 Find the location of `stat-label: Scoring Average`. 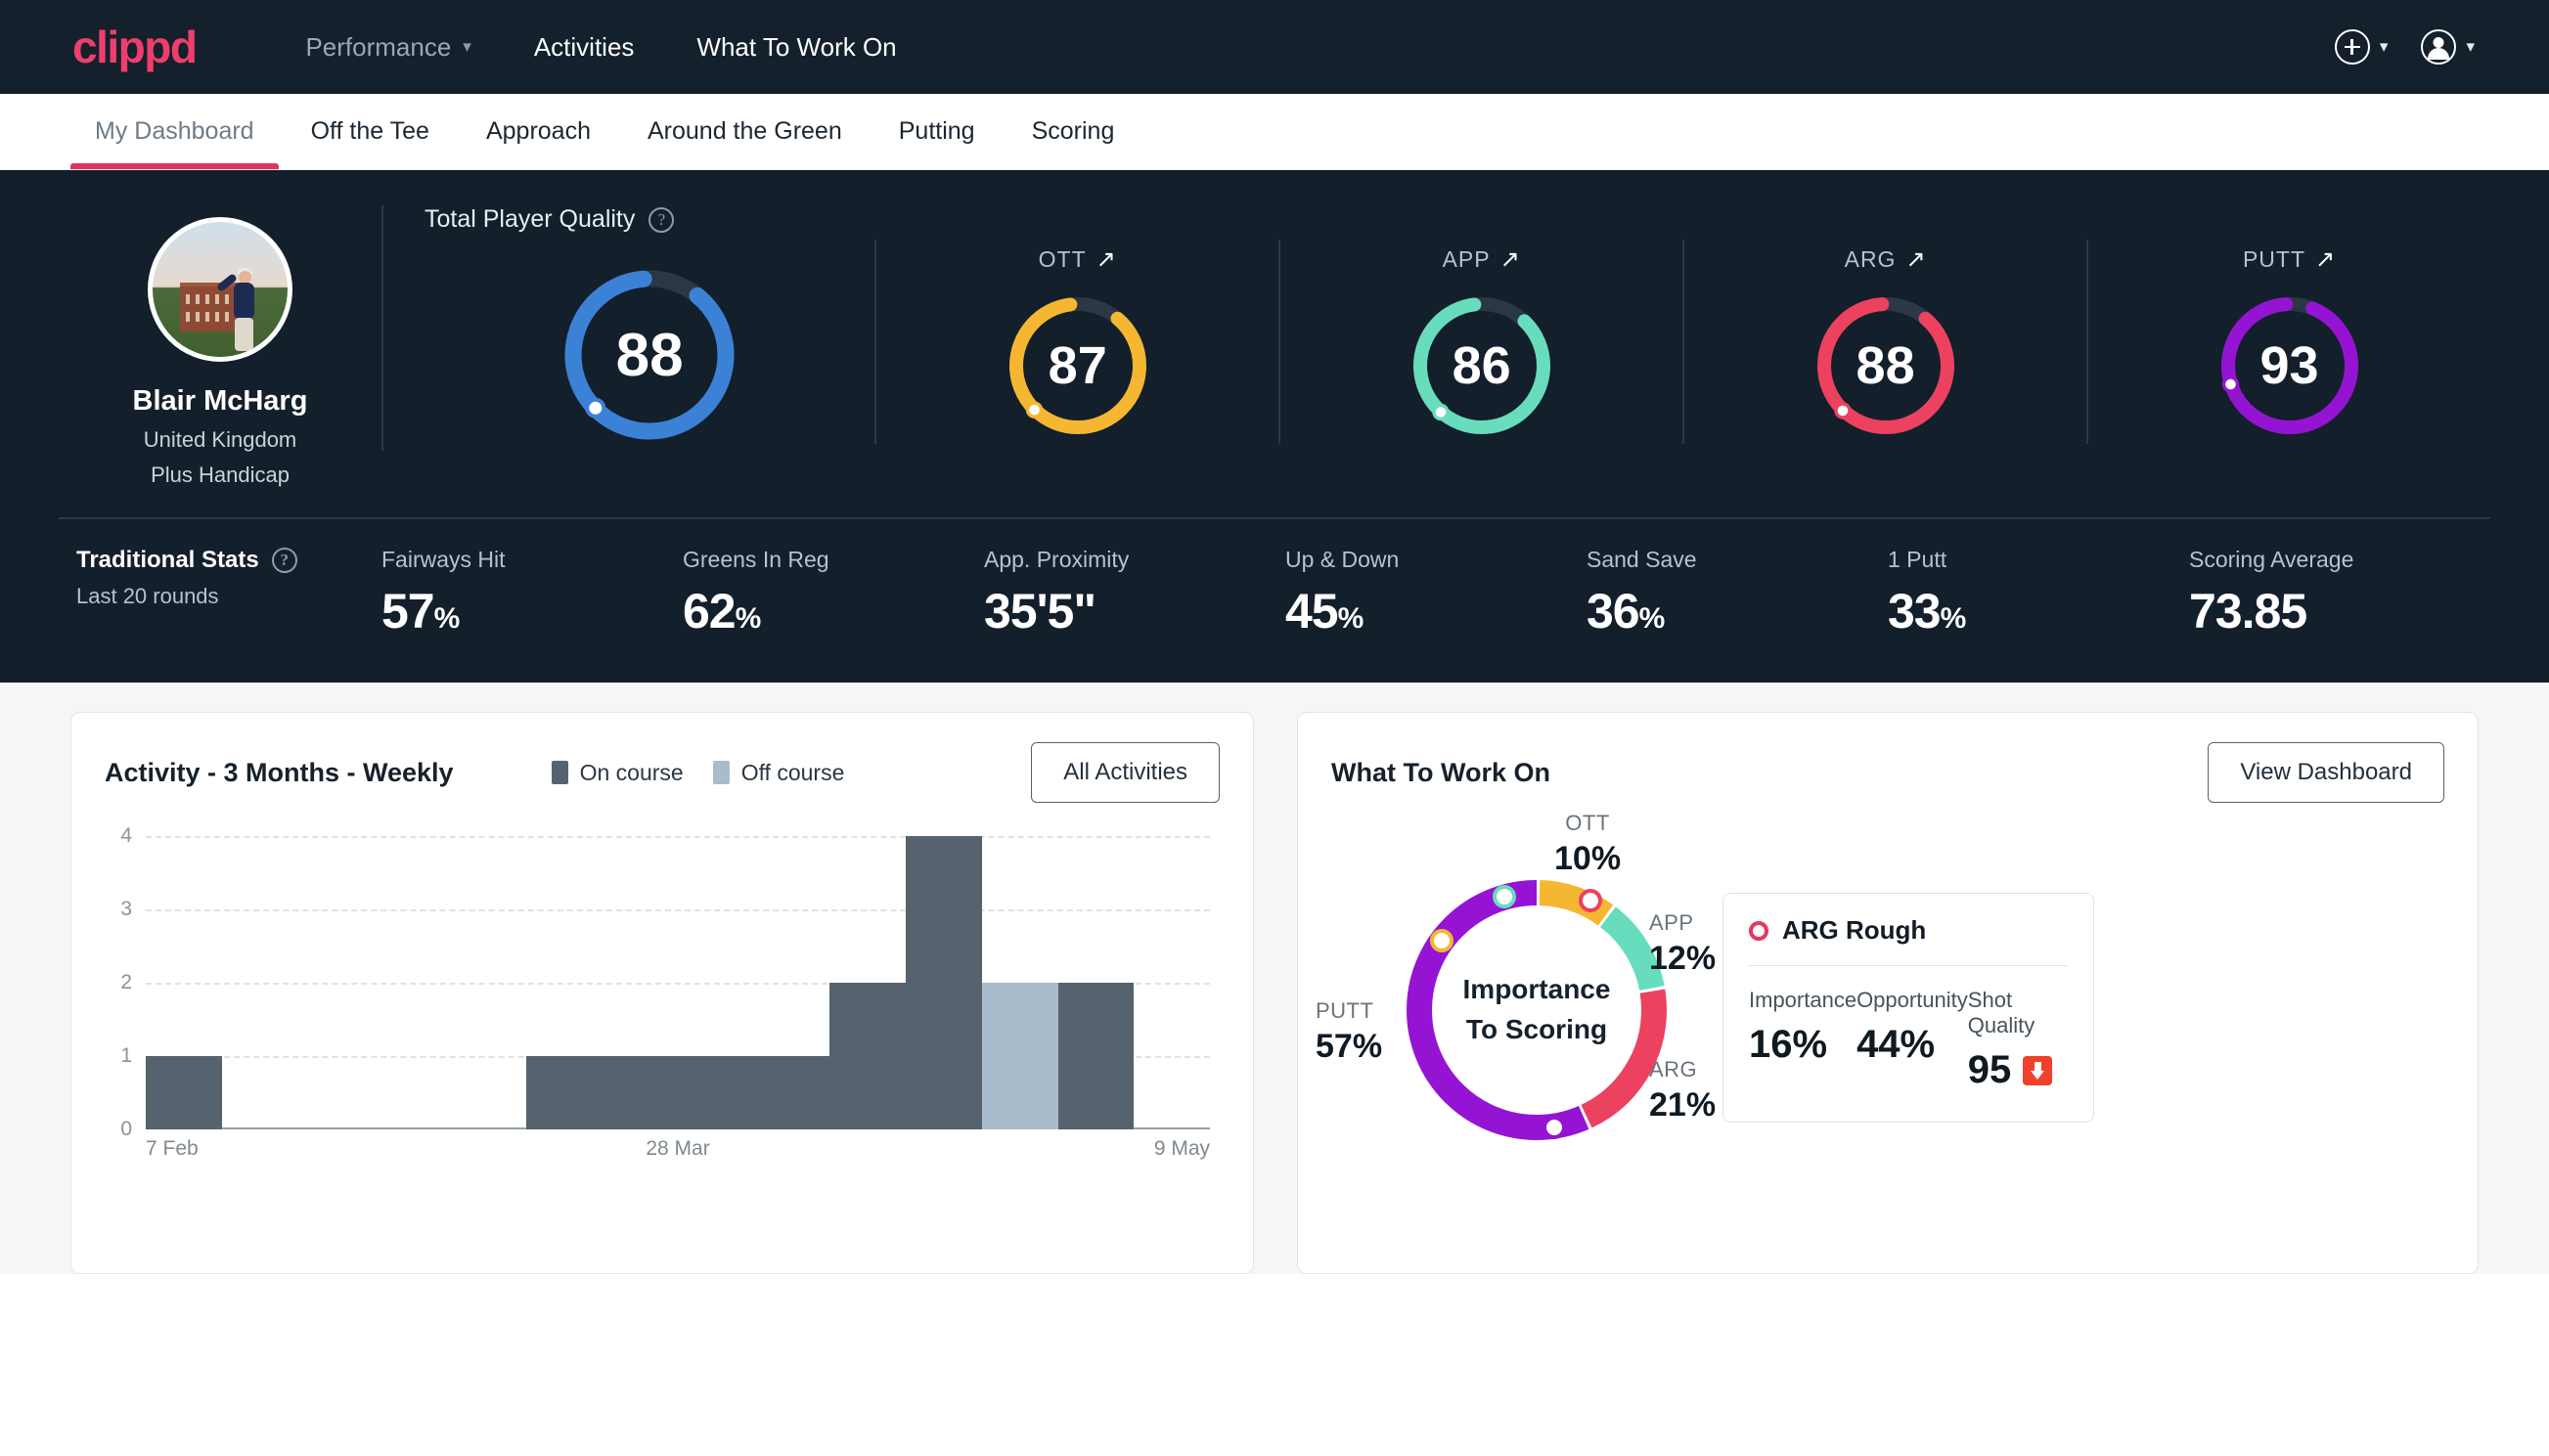

stat-label: Scoring Average is located at coordinates (2271, 559).